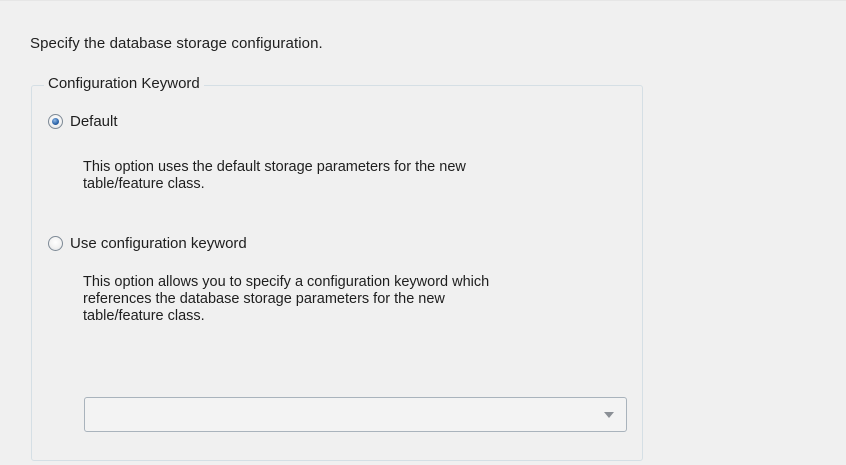  I want to click on groupbox-legend: Configuration Keyword, so click(124, 83).